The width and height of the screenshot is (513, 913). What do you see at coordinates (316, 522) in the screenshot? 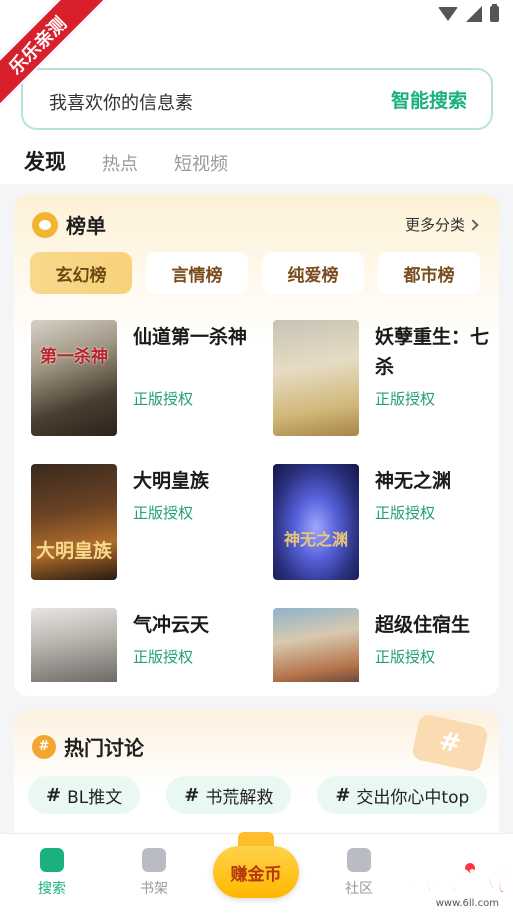
I see `book-cover: 神无之渊` at bounding box center [316, 522].